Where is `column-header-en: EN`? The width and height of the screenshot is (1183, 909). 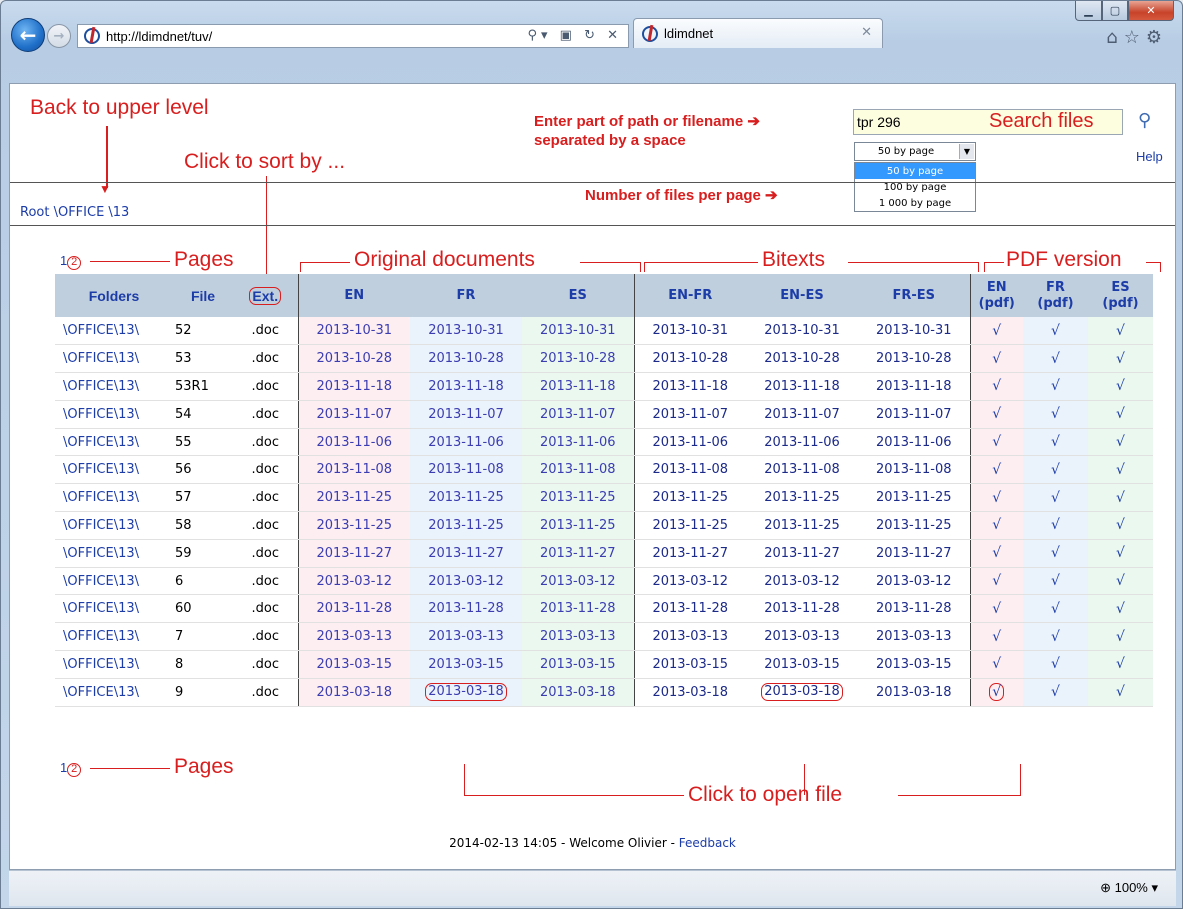
column-header-en: EN is located at coordinates (353, 295).